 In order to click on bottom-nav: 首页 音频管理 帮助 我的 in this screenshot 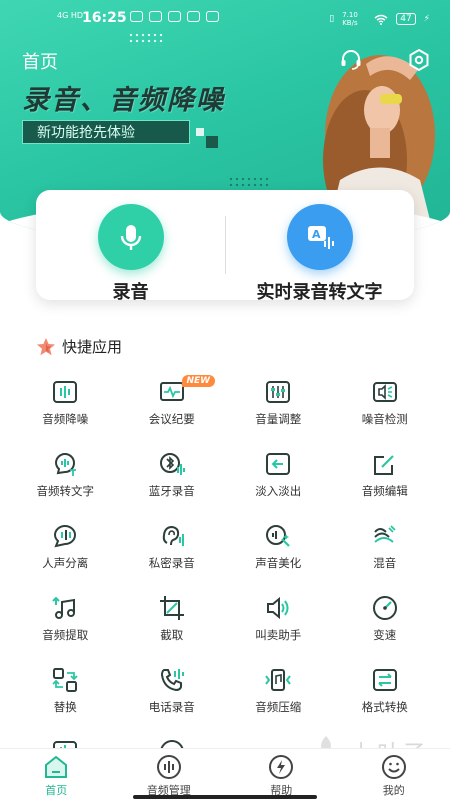, I will do `click(225, 774)`.